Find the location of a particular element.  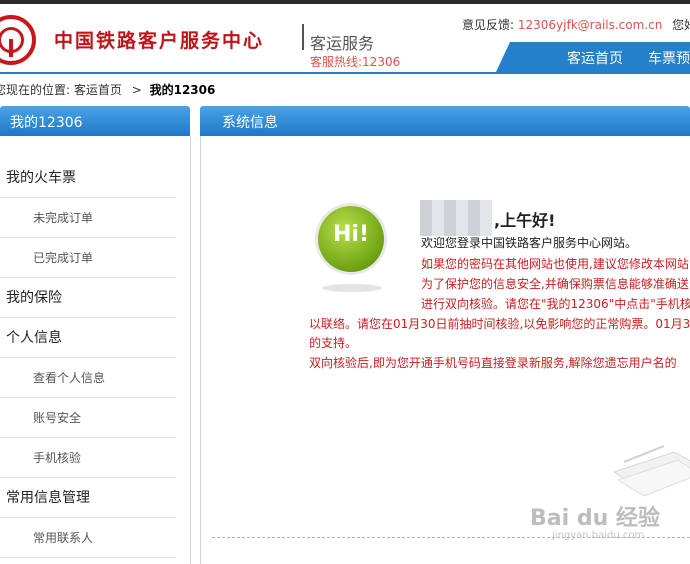

hi-icon-shadow is located at coordinates (352, 288).